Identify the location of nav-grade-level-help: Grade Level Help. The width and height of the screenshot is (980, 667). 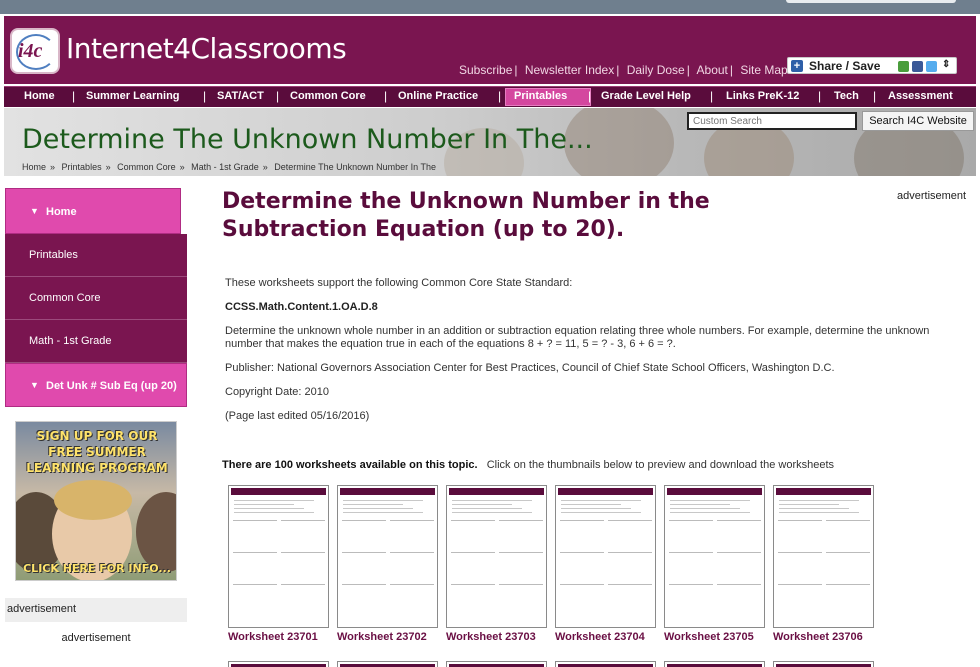
(646, 96).